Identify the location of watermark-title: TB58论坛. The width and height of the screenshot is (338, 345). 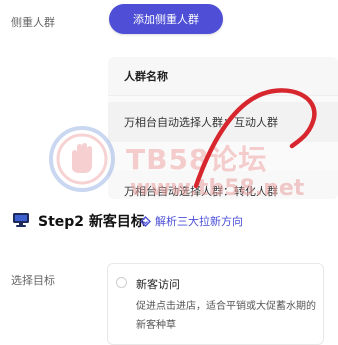
(197, 159).